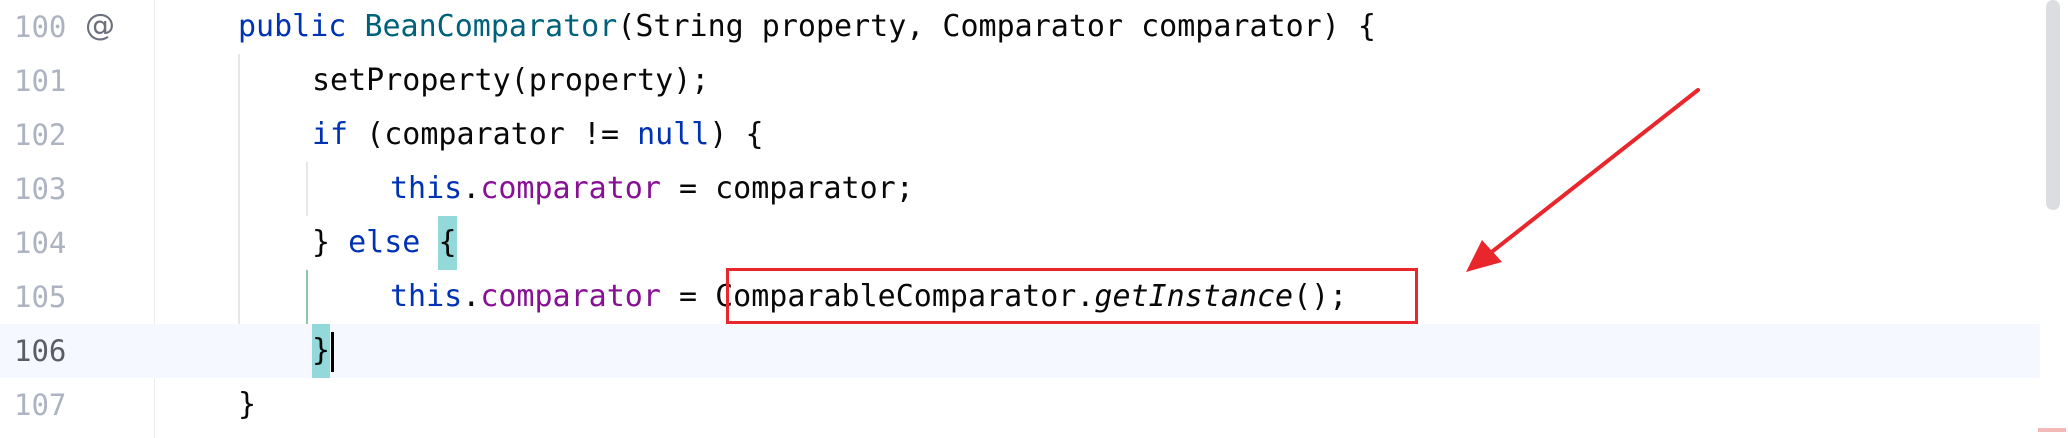  What do you see at coordinates (333, 351) in the screenshot?
I see `text-caret` at bounding box center [333, 351].